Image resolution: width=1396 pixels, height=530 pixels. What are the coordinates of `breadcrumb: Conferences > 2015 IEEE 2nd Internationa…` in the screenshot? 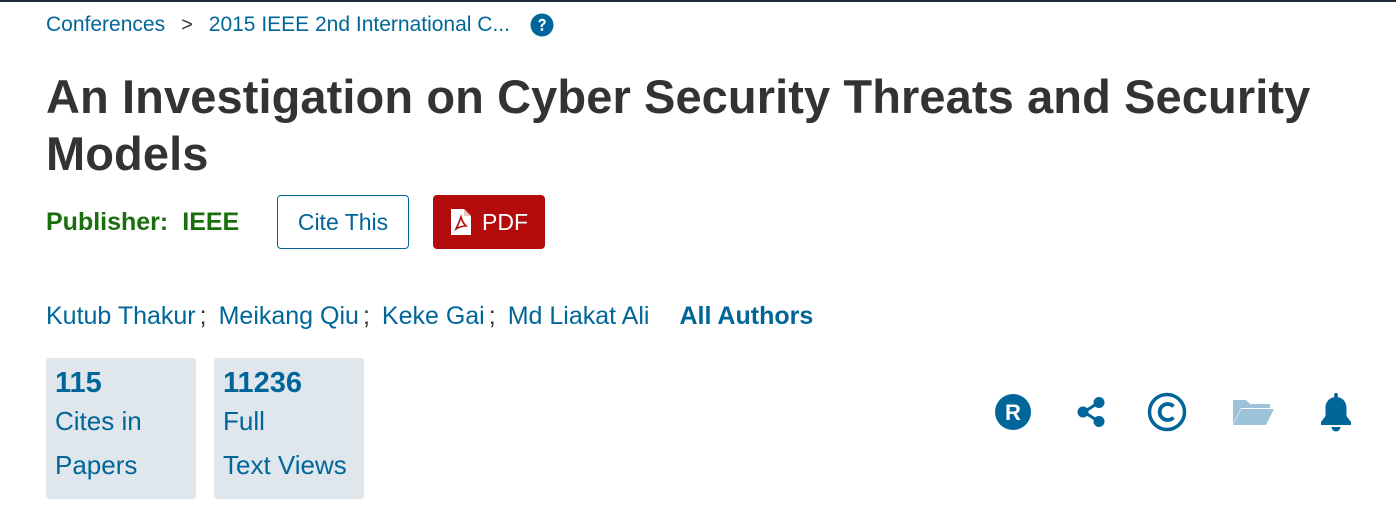 It's located at (300, 25).